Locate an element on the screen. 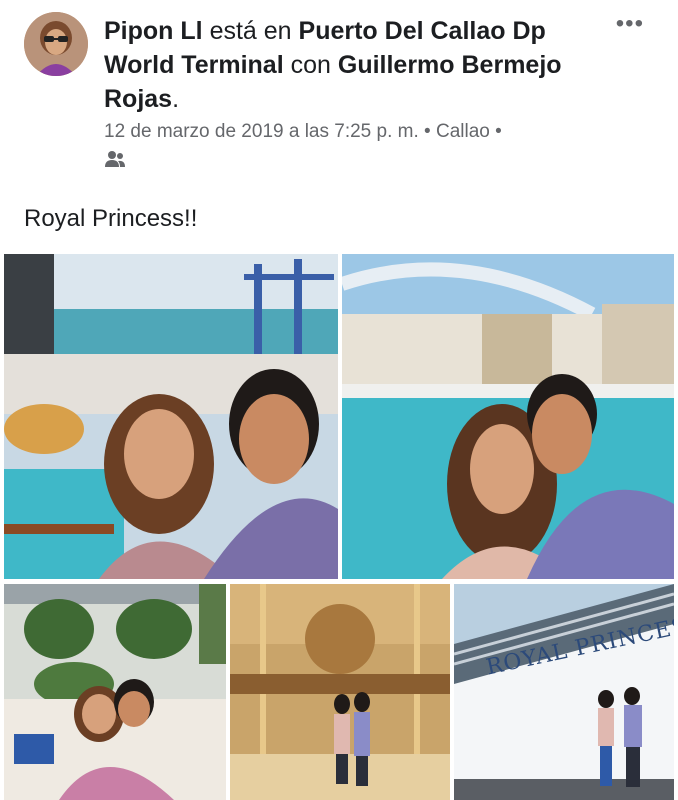 The width and height of the screenshot is (678, 800). connector-text: con is located at coordinates (310, 65).